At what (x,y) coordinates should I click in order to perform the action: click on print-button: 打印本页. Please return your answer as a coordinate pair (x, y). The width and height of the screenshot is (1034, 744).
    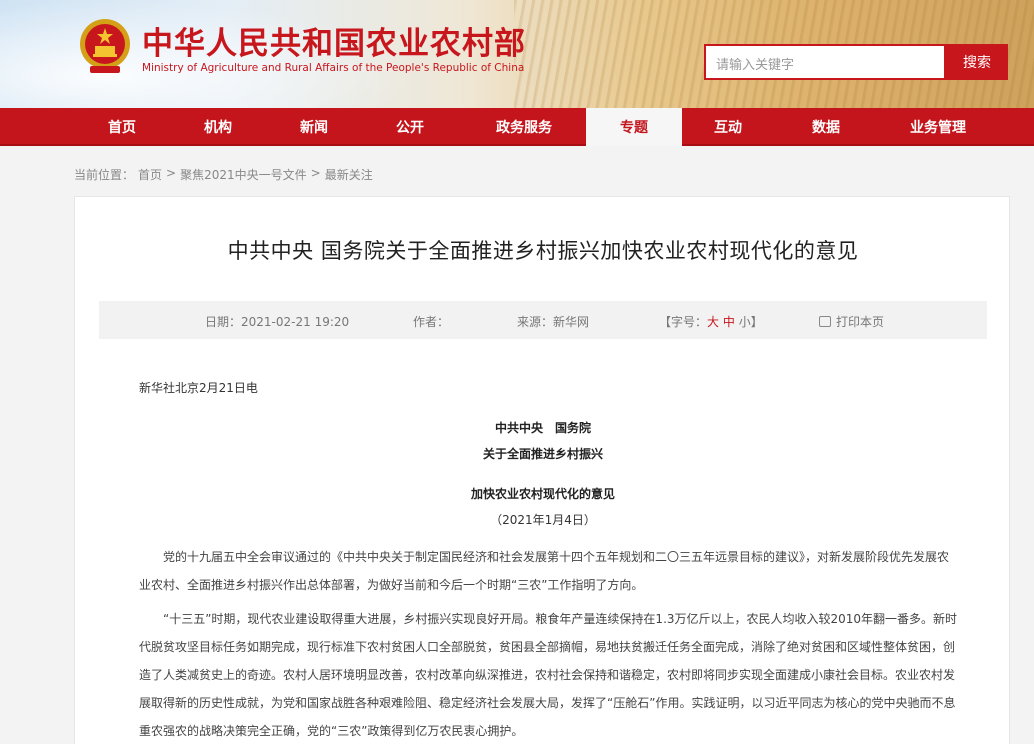
    Looking at the image, I should click on (851, 321).